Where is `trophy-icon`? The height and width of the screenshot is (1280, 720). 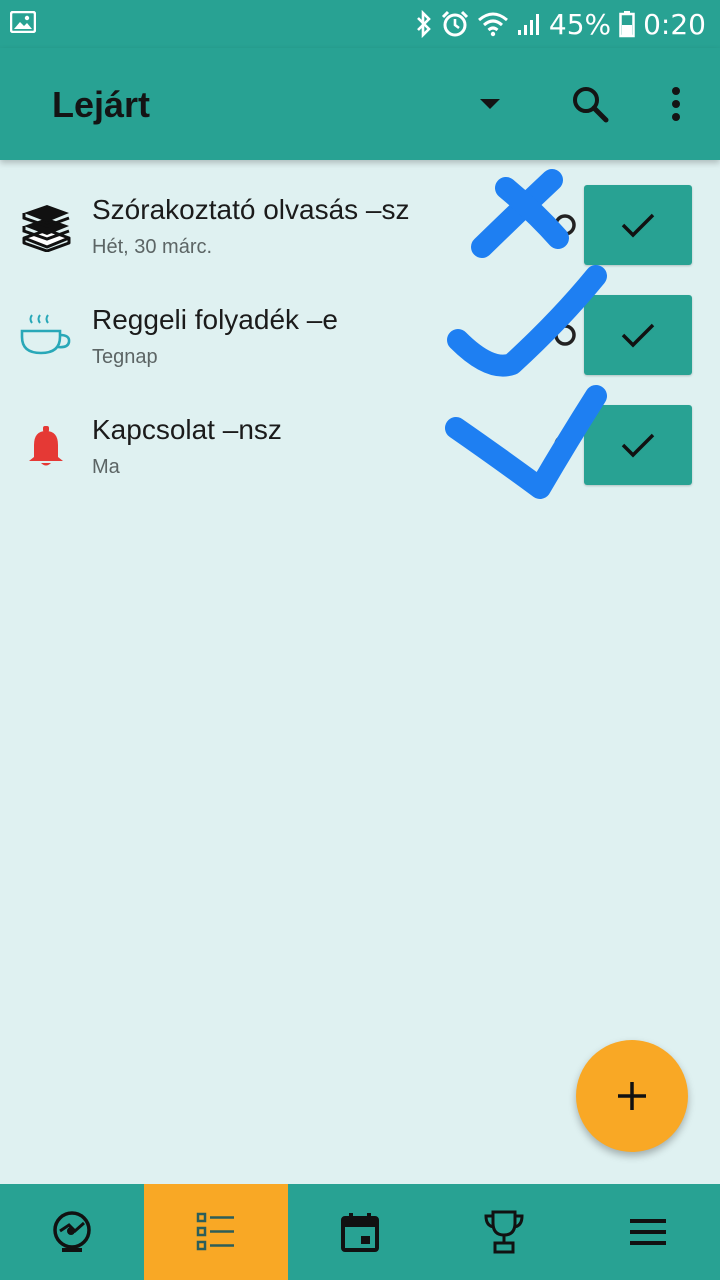 trophy-icon is located at coordinates (504, 1232).